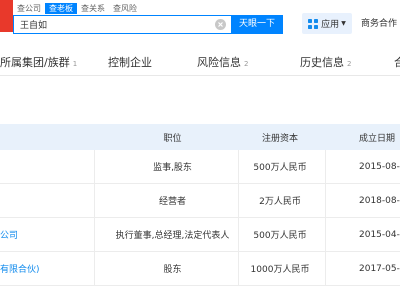 The height and width of the screenshot is (300, 400). Describe the element at coordinates (93, 8) in the screenshot. I see `tab-relation: 查关系` at that location.